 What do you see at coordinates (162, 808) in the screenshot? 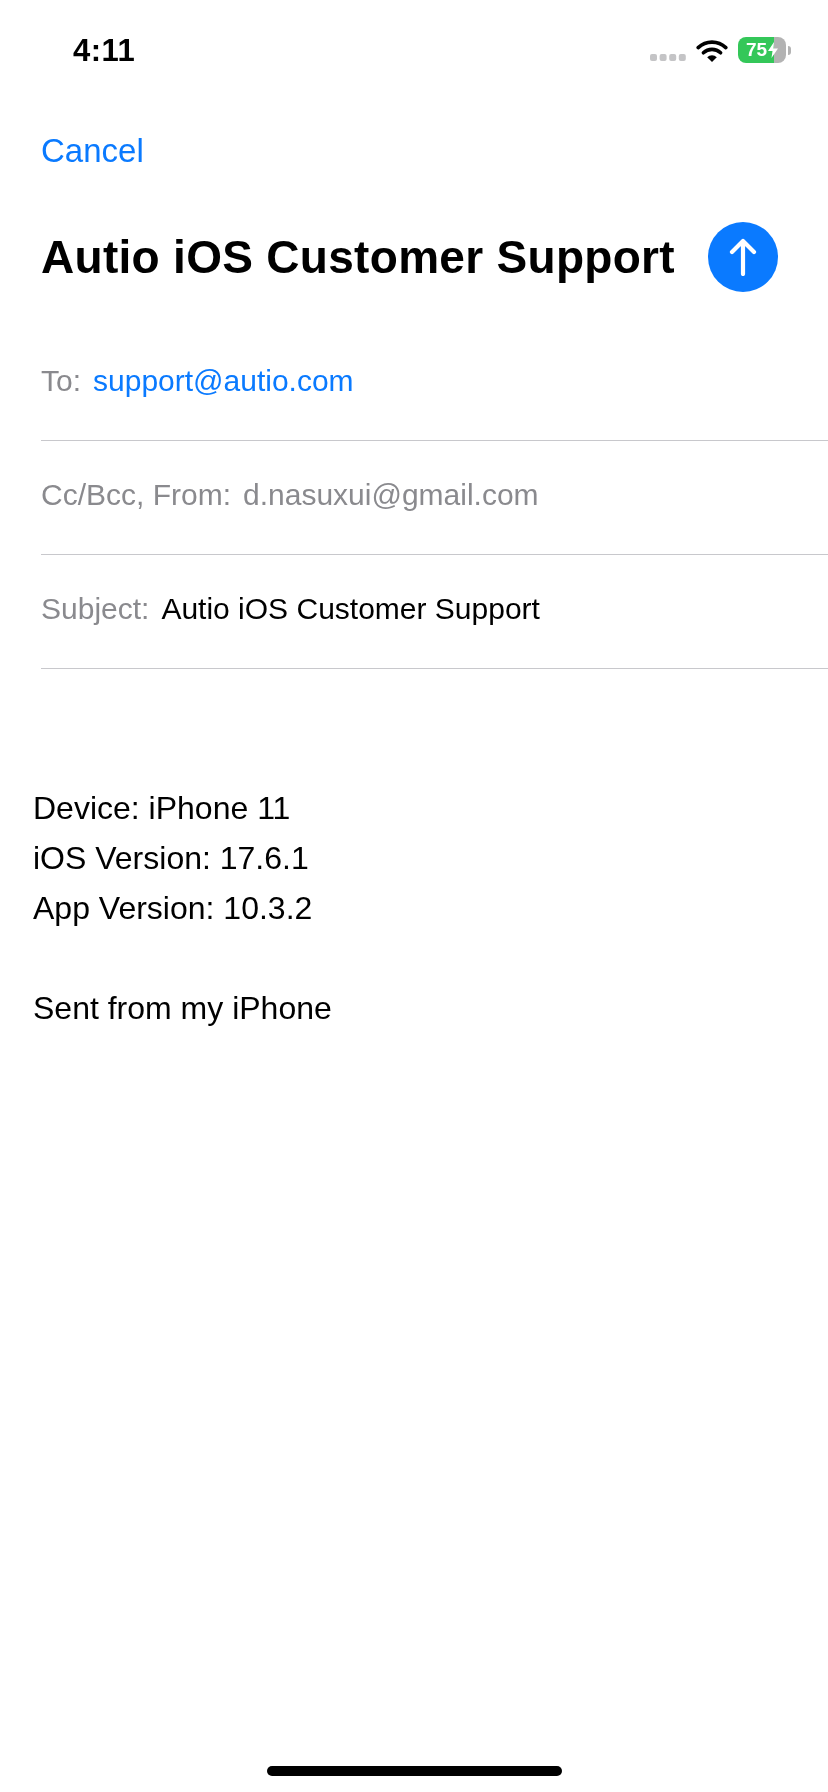
I see `message-line: Device: iPhone 11` at bounding box center [162, 808].